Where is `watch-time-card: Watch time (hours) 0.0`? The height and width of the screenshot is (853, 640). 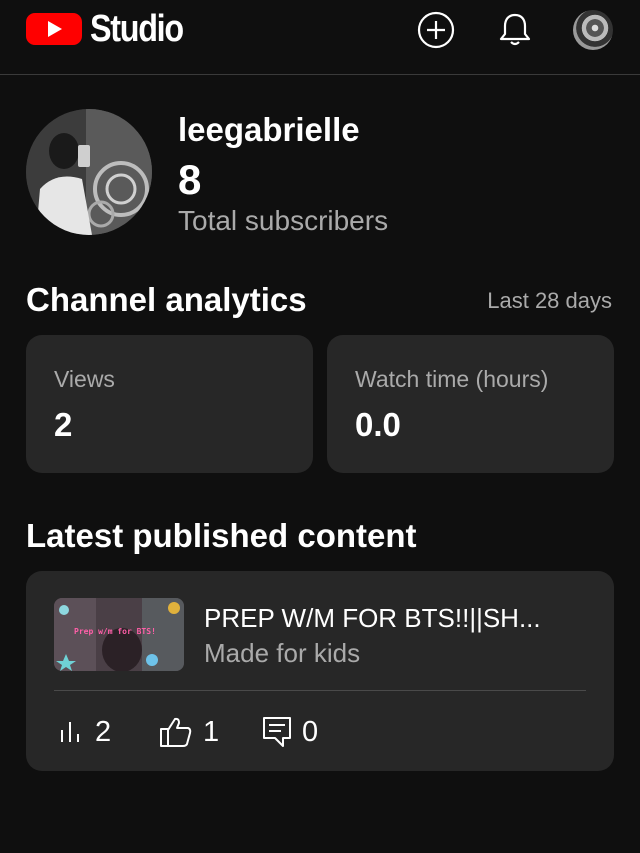 watch-time-card: Watch time (hours) 0.0 is located at coordinates (470, 404).